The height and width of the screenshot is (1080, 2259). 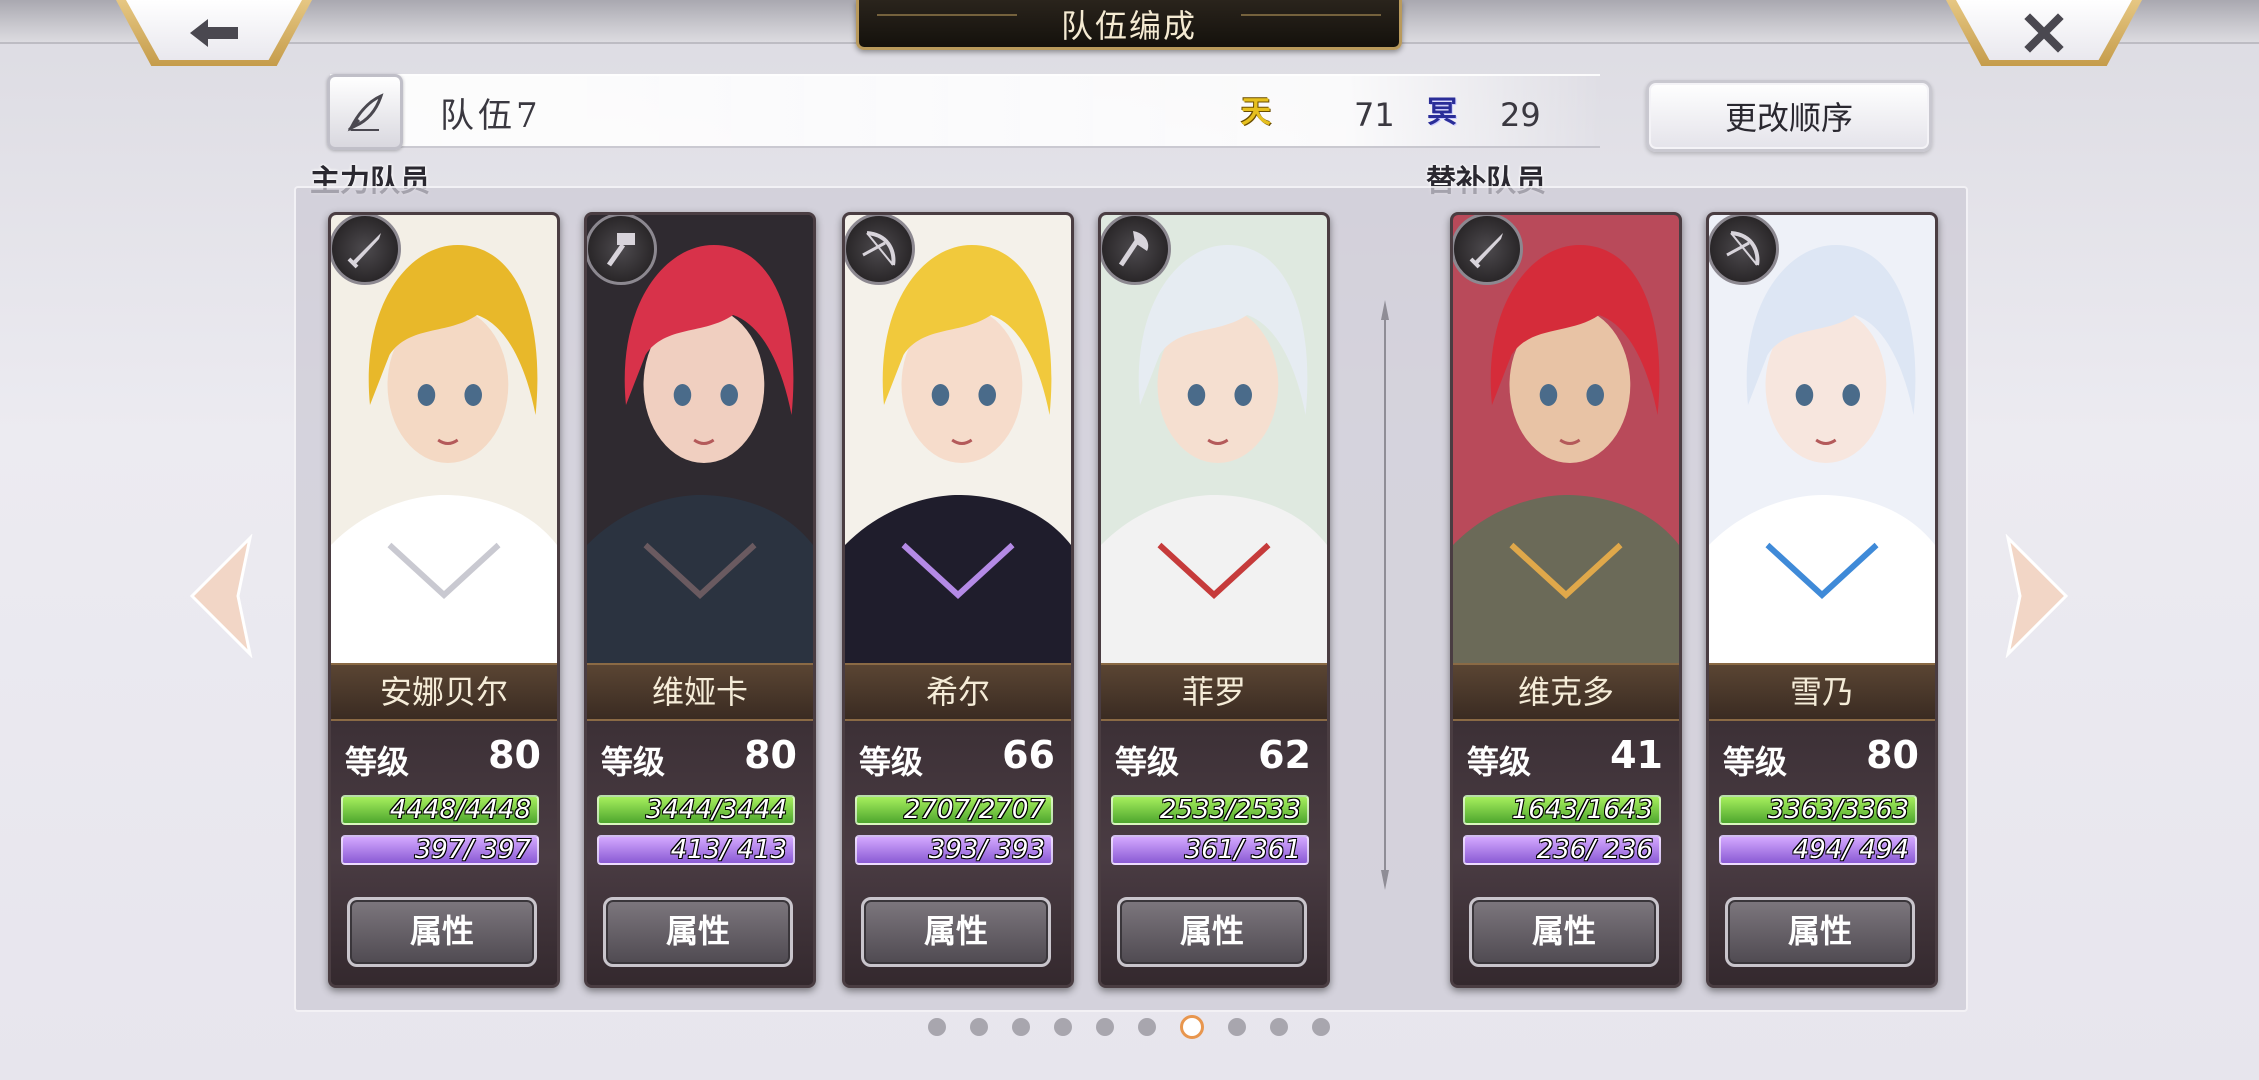 I want to click on mp-bar: 236/ 236, so click(x=1562, y=850).